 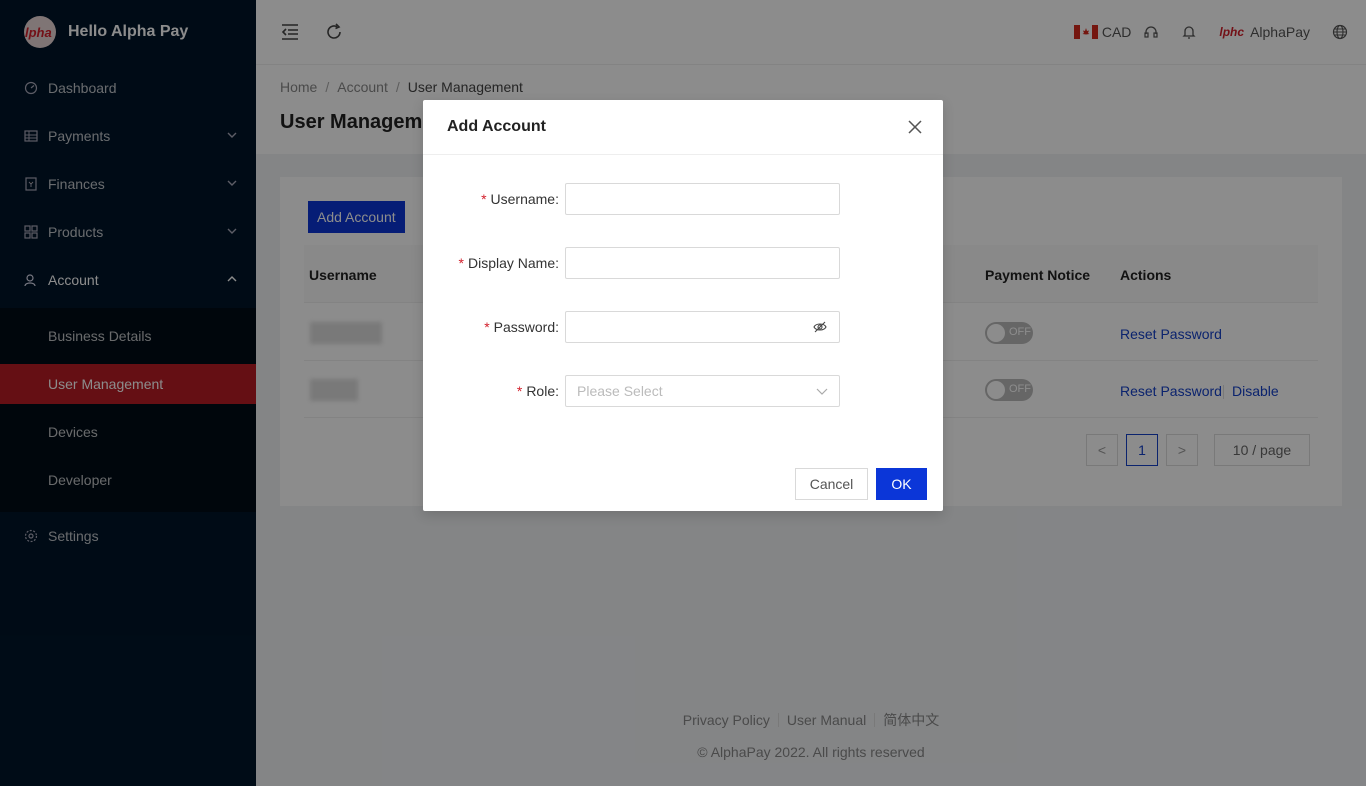 I want to click on password-row: * Password:, so click(x=683, y=327).